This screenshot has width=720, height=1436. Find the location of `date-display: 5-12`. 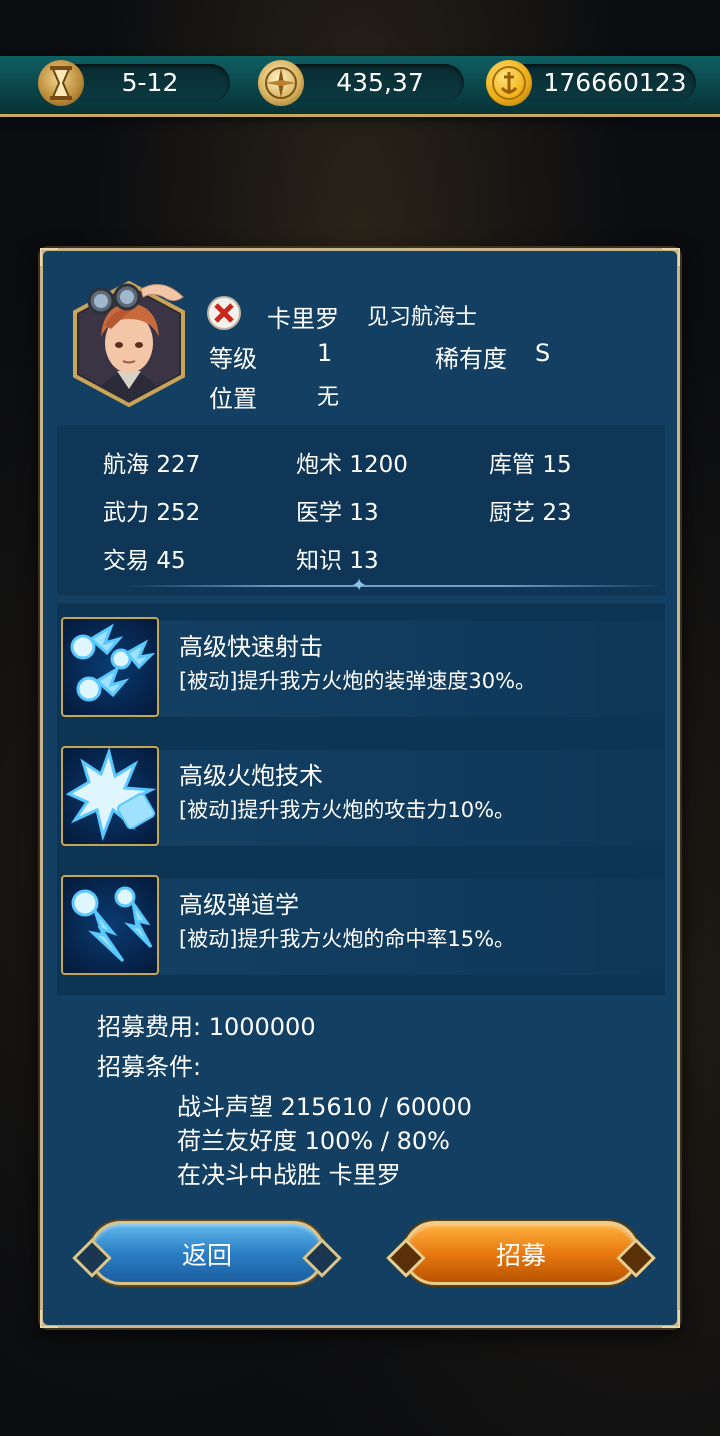

date-display: 5-12 is located at coordinates (134, 83).